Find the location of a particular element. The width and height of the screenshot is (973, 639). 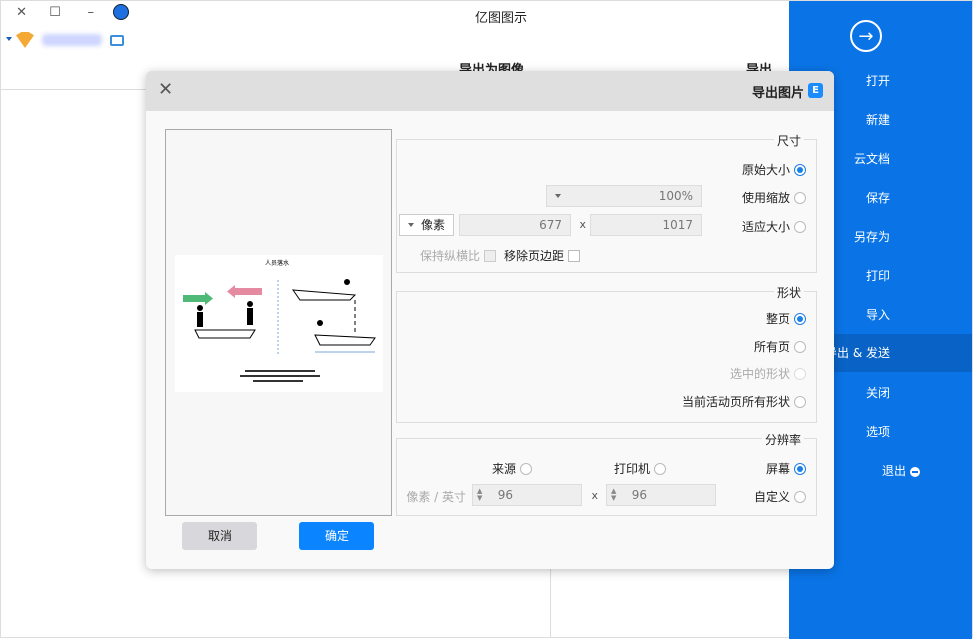

dpi-y-spinner: 96 ▲ ▼ is located at coordinates (527, 495).